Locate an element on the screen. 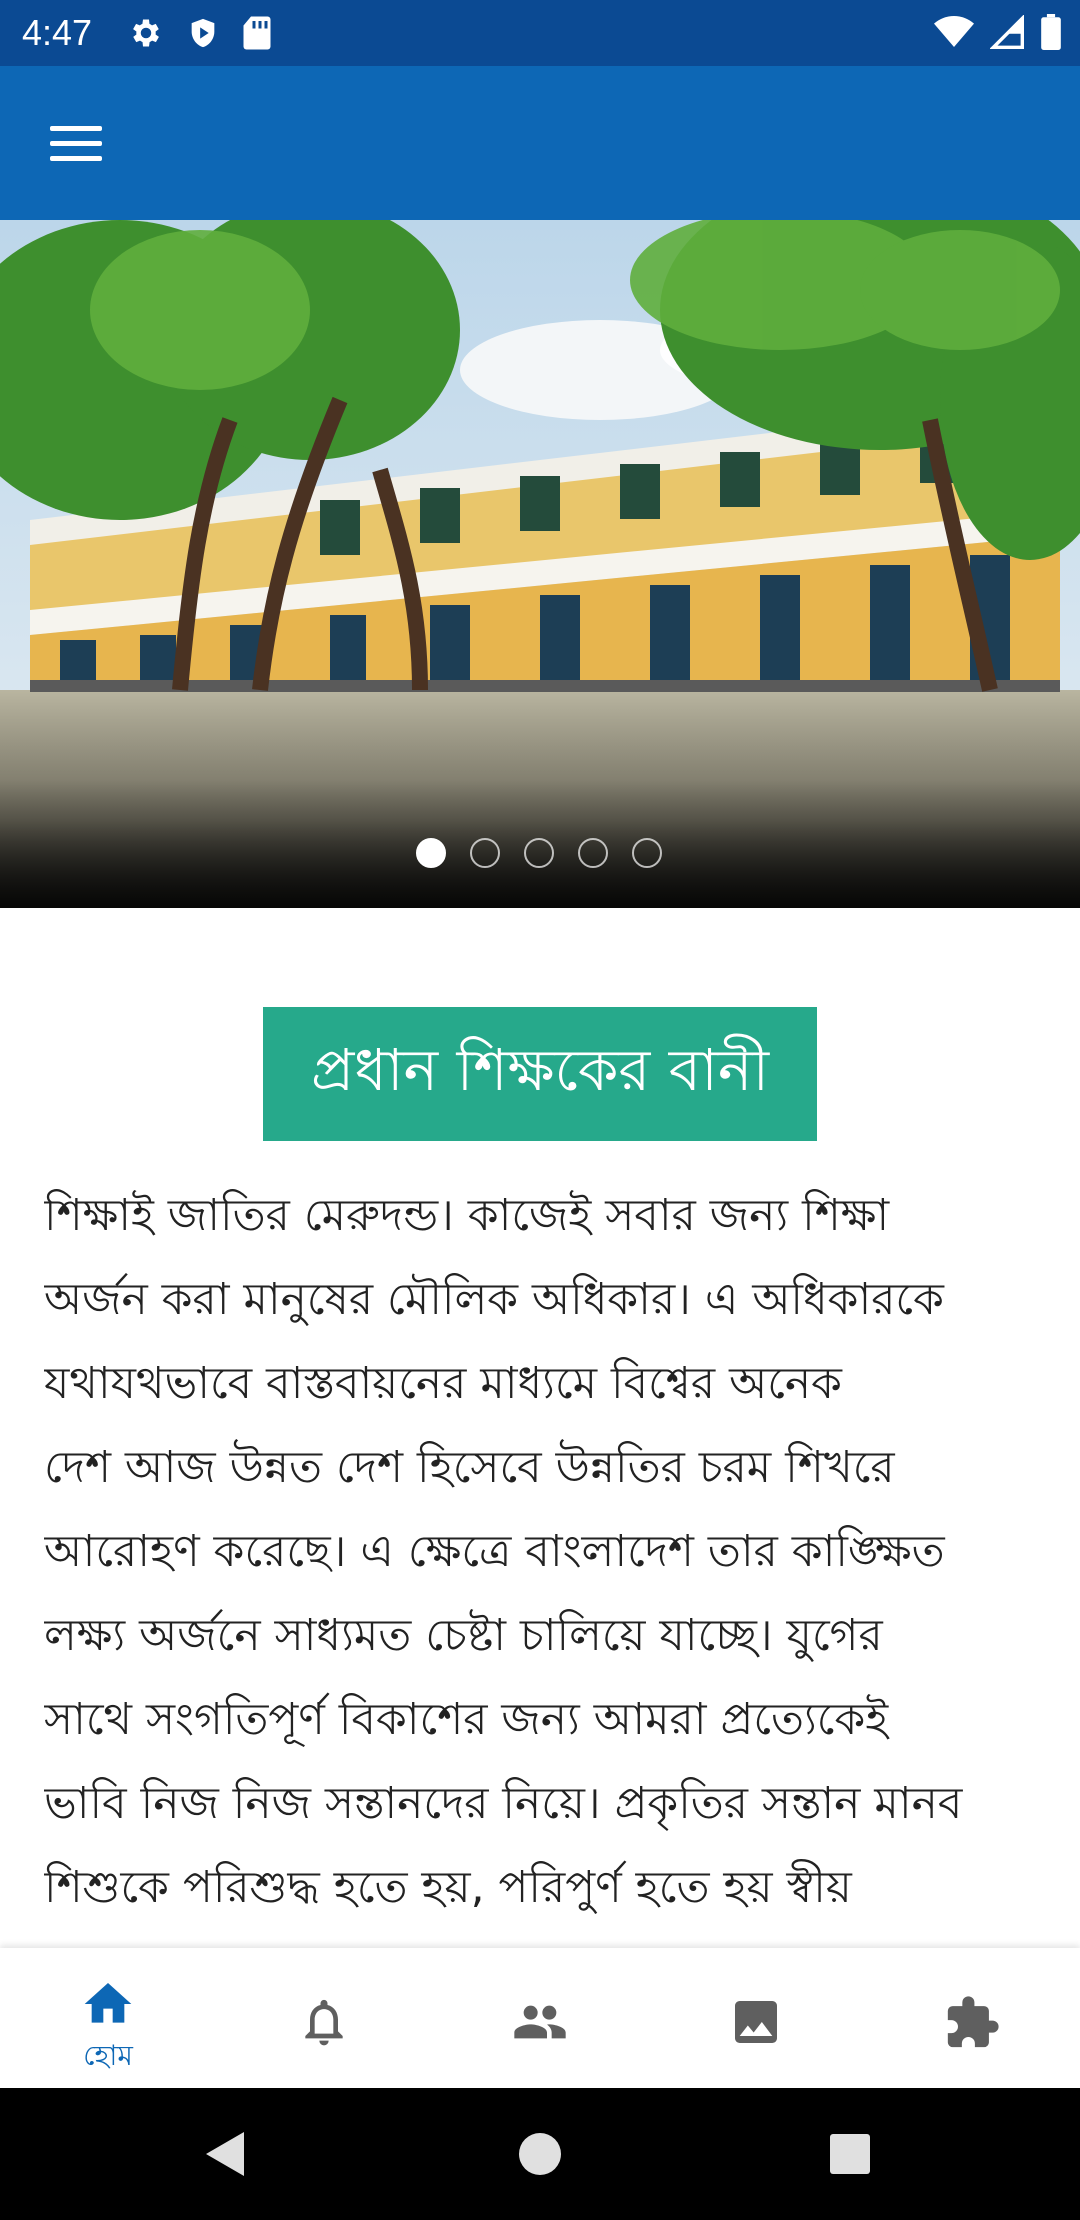  status-icons-right is located at coordinates (998, 32).